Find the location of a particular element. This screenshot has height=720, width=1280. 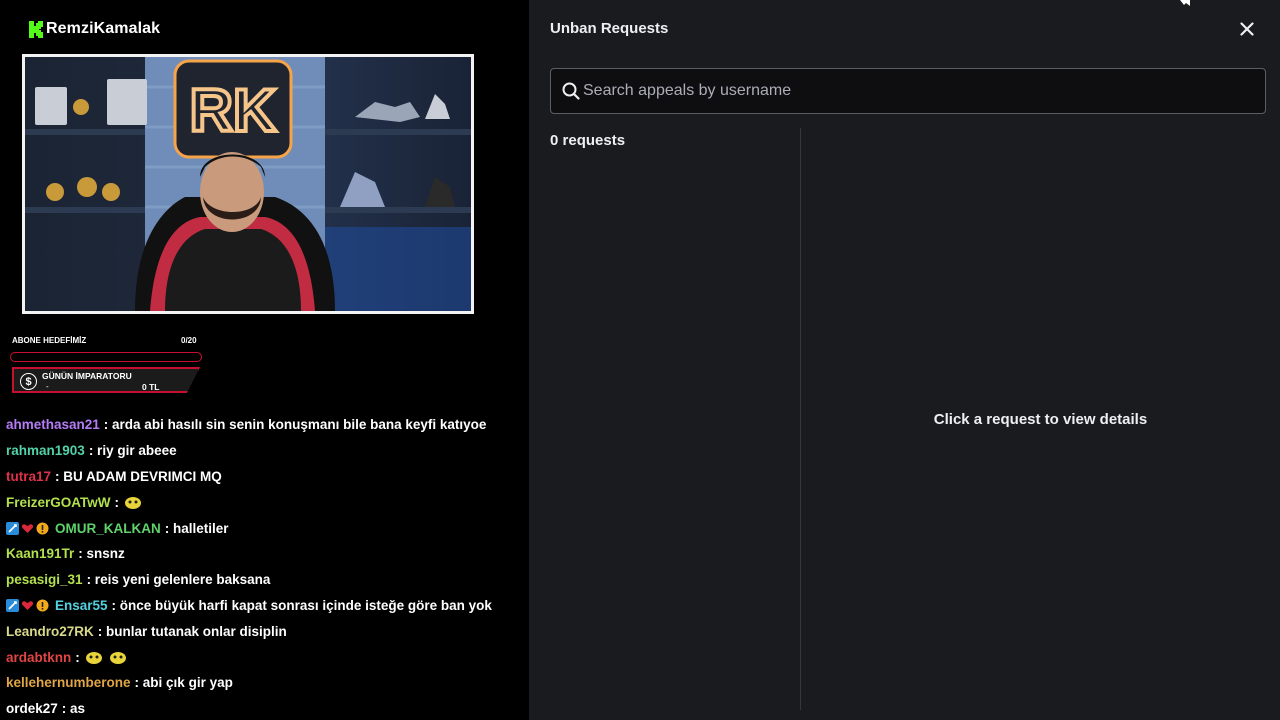

emperor-amount: 0 TL is located at coordinates (151, 387).